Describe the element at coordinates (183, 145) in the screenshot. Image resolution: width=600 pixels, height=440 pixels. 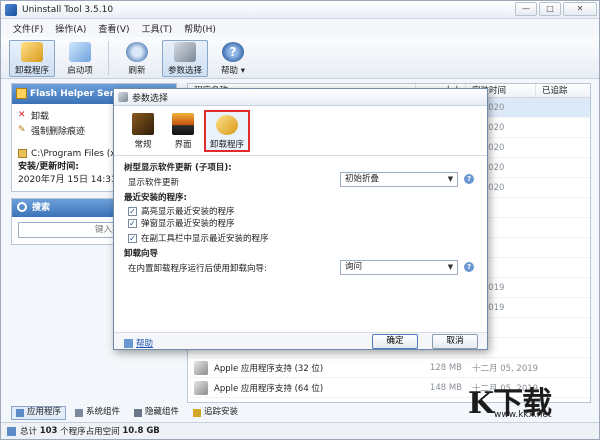
I see `tab-interface-label: 界面` at that location.